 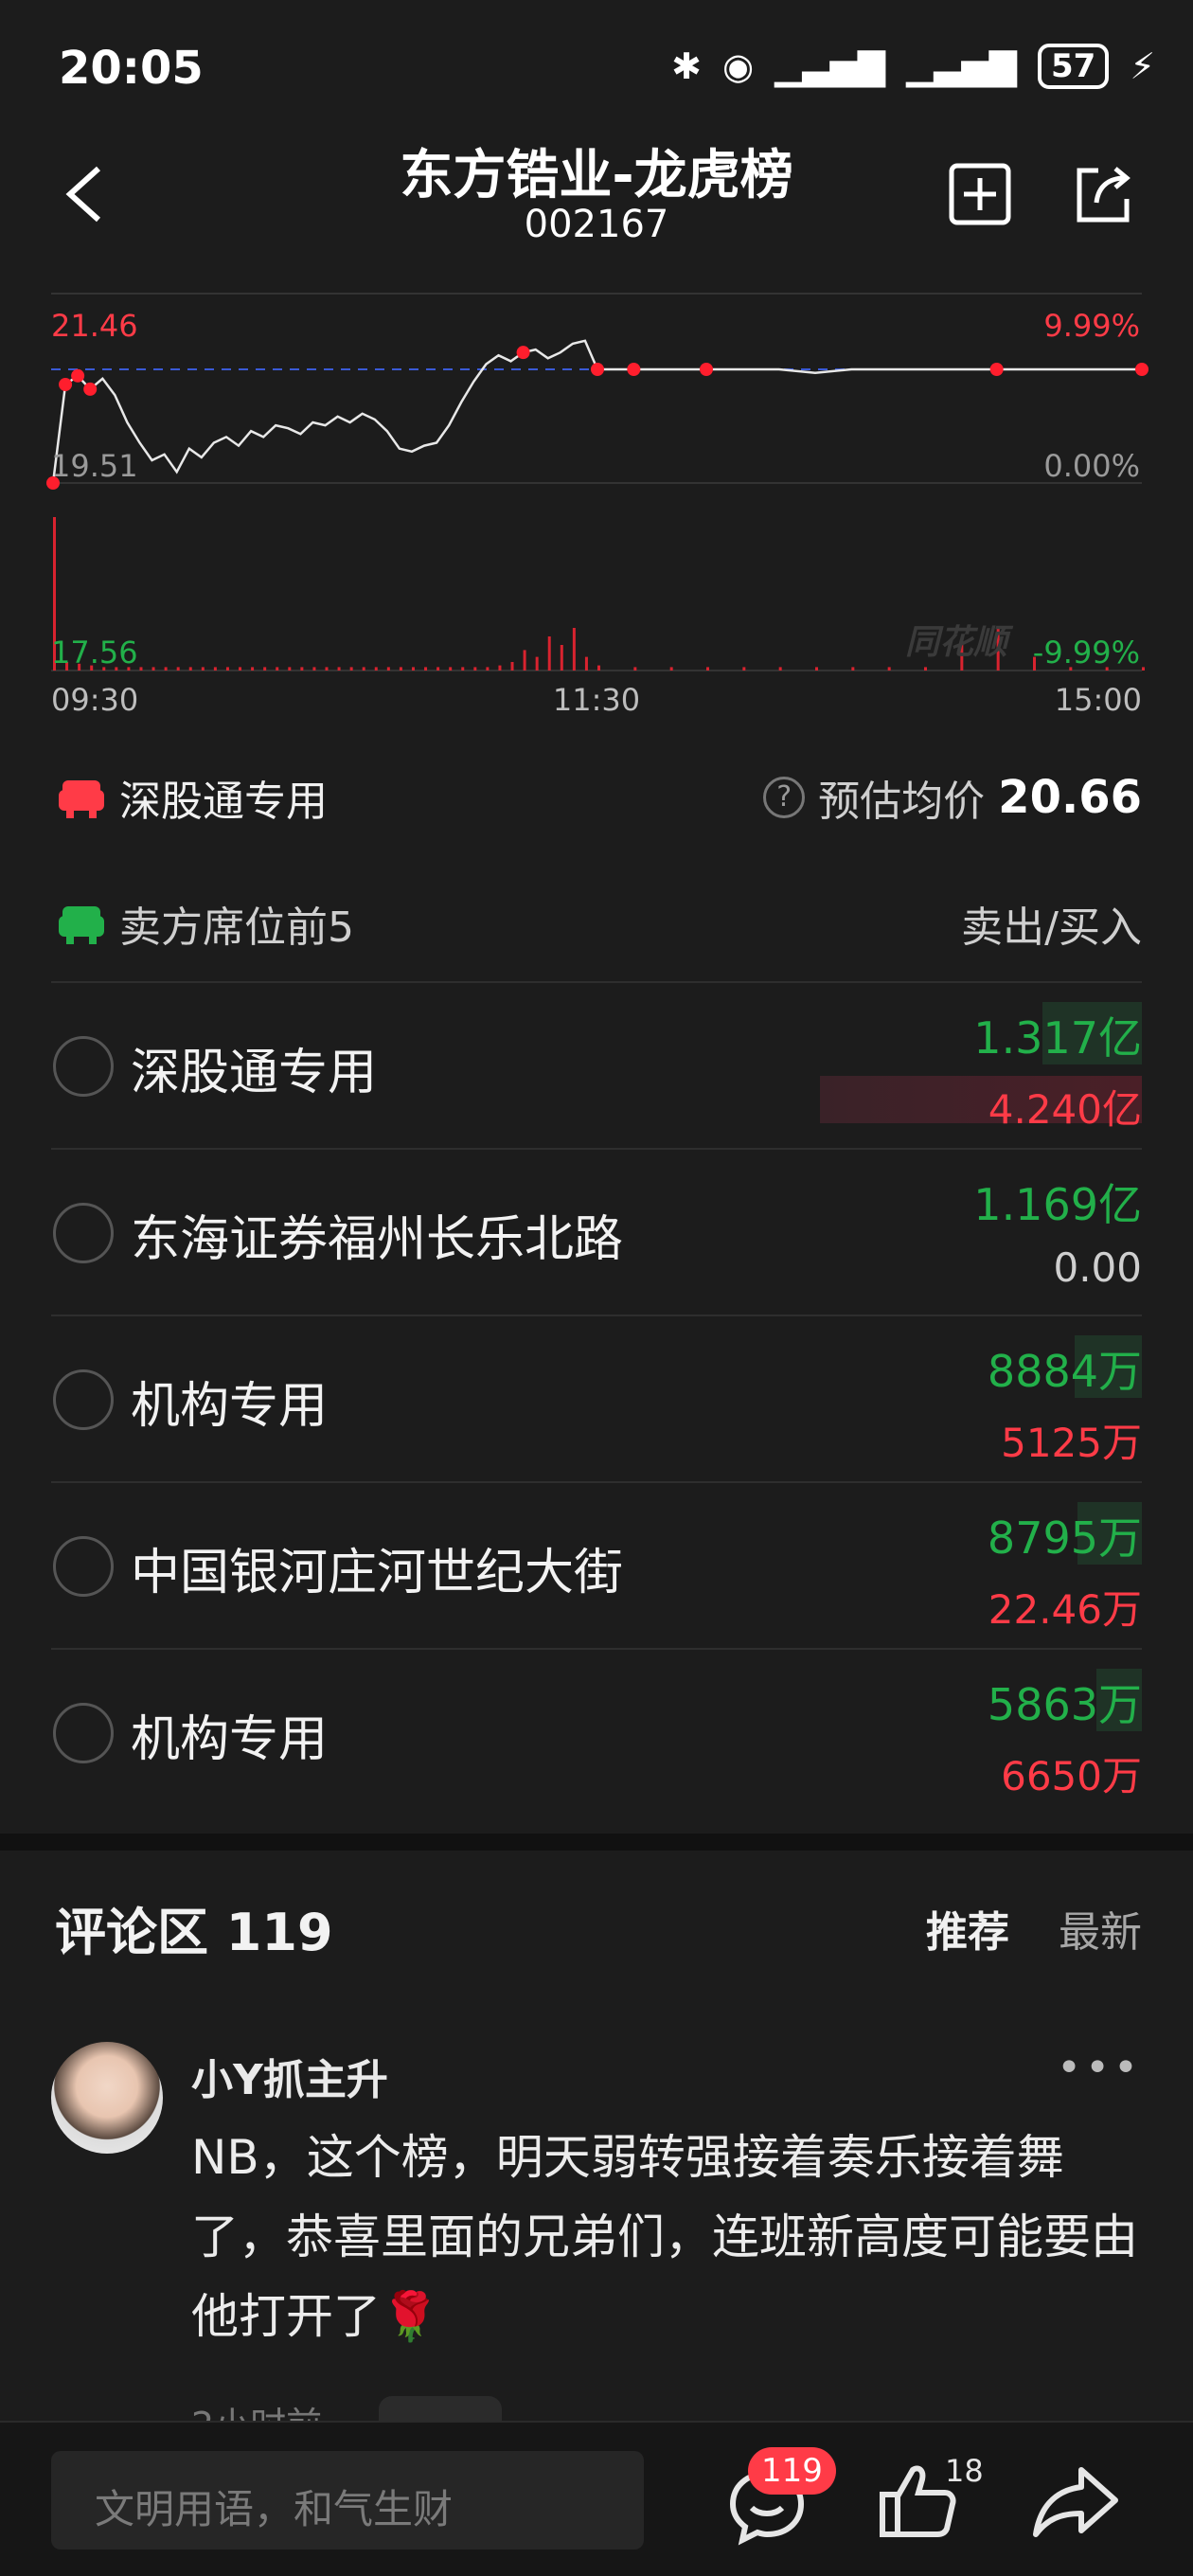 I want to click on stock-code: 002167, so click(x=596, y=224).